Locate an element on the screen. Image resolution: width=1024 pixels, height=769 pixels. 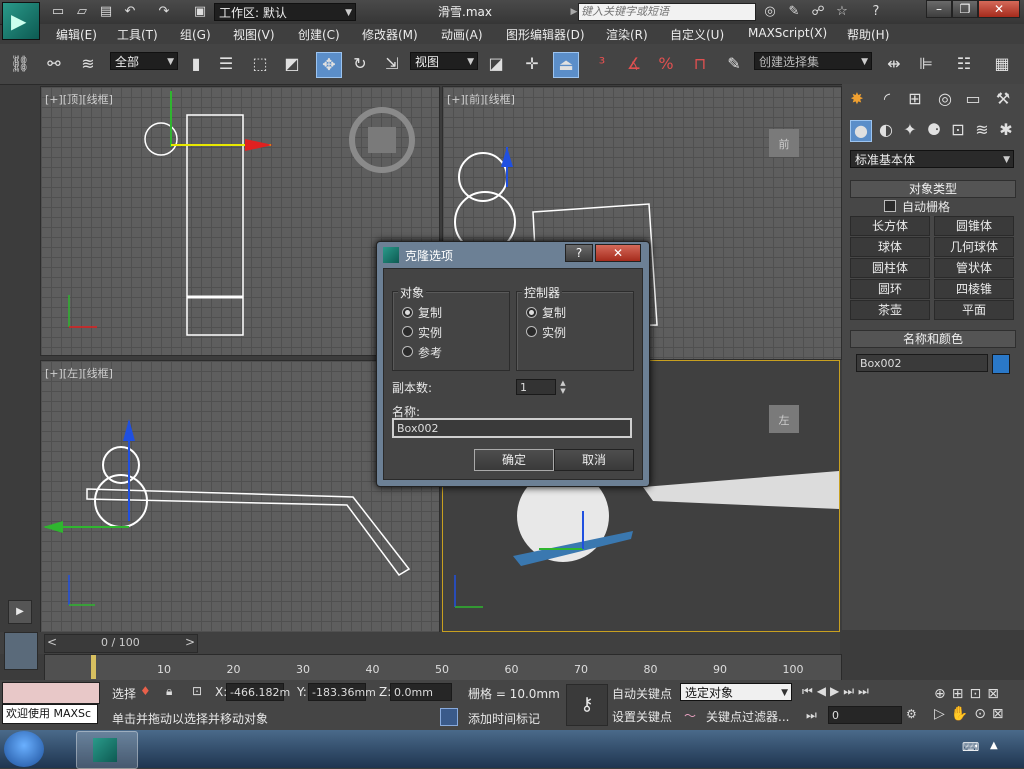
object-copy-radio is located at coordinates (407, 312).